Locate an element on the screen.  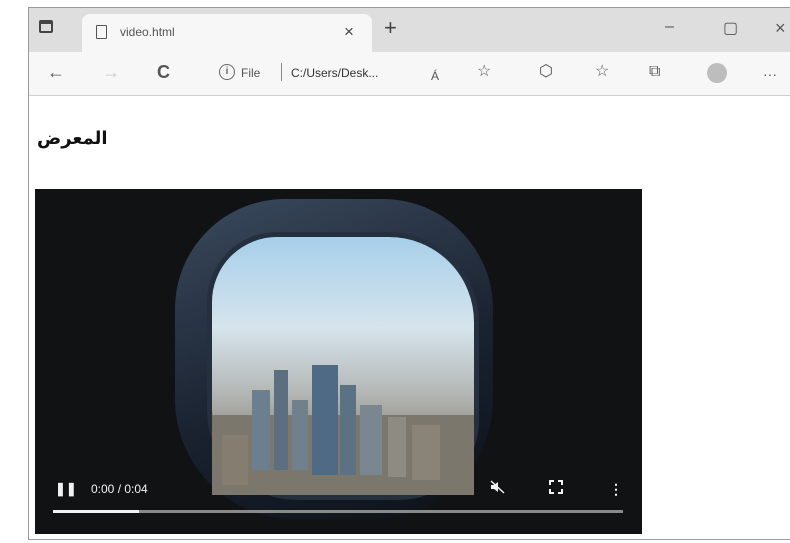
avatar-icon is located at coordinates (717, 73).